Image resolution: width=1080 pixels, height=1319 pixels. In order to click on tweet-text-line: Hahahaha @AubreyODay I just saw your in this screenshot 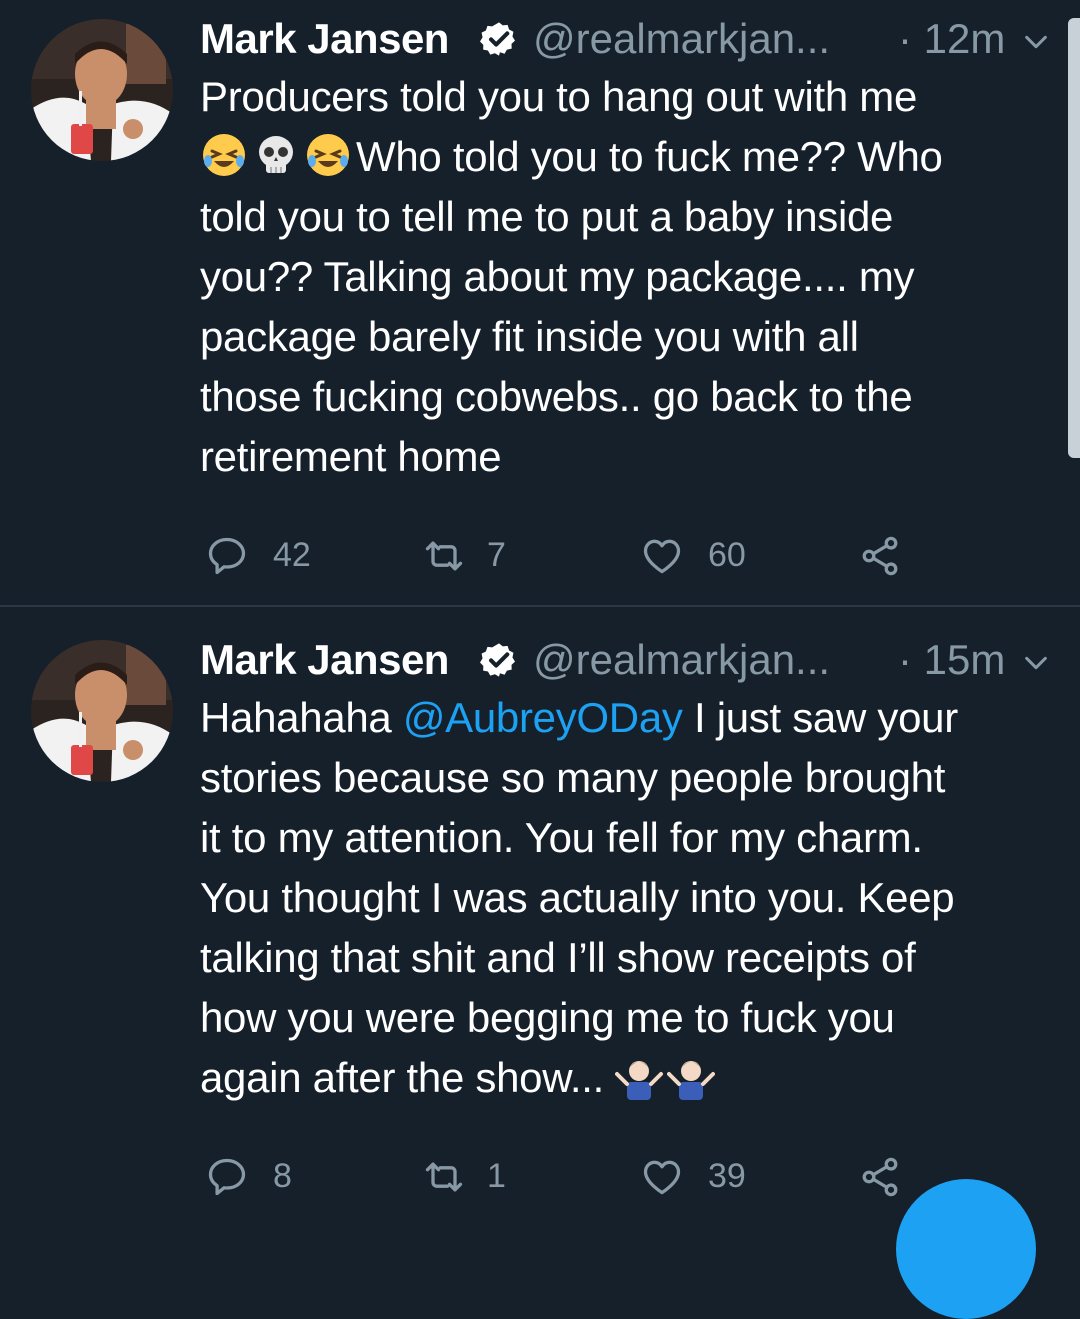, I will do `click(630, 718)`.